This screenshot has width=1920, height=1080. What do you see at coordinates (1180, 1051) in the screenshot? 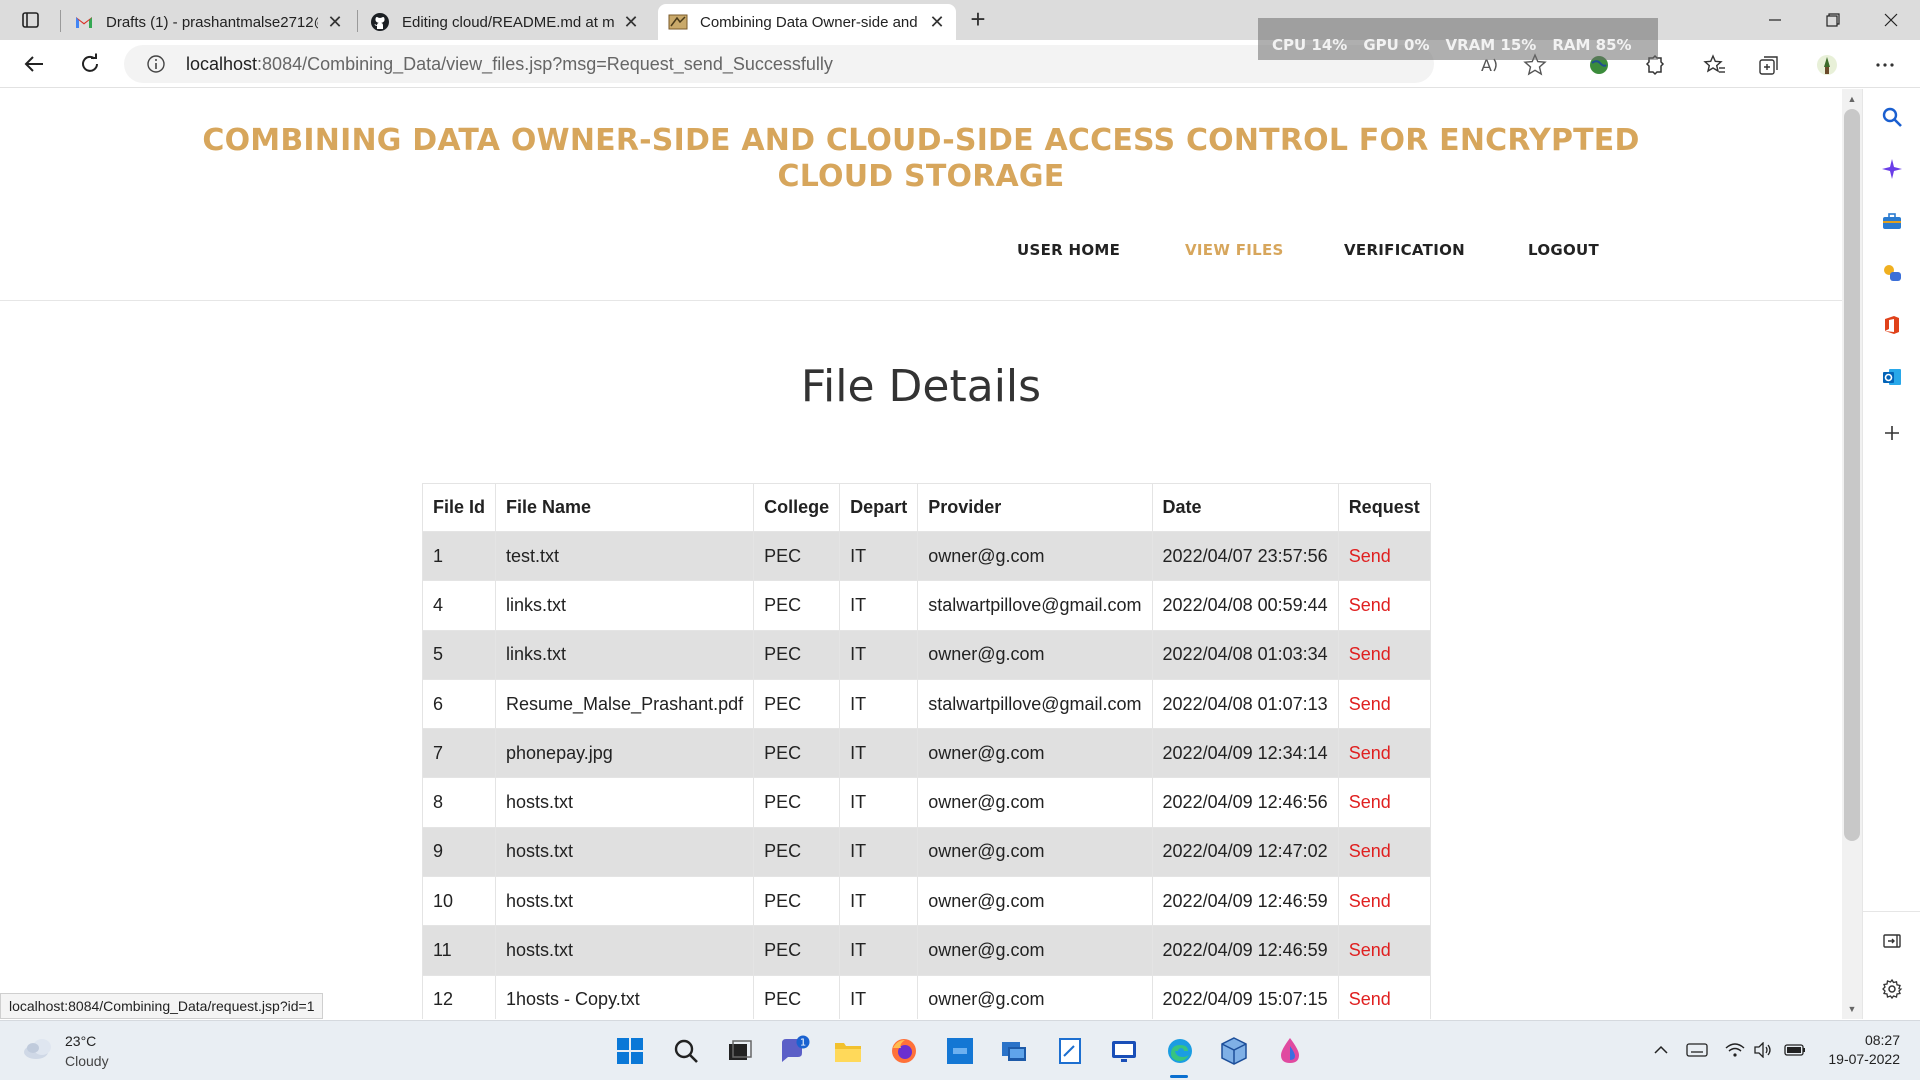
I see `edge-browser-icon` at bounding box center [1180, 1051].